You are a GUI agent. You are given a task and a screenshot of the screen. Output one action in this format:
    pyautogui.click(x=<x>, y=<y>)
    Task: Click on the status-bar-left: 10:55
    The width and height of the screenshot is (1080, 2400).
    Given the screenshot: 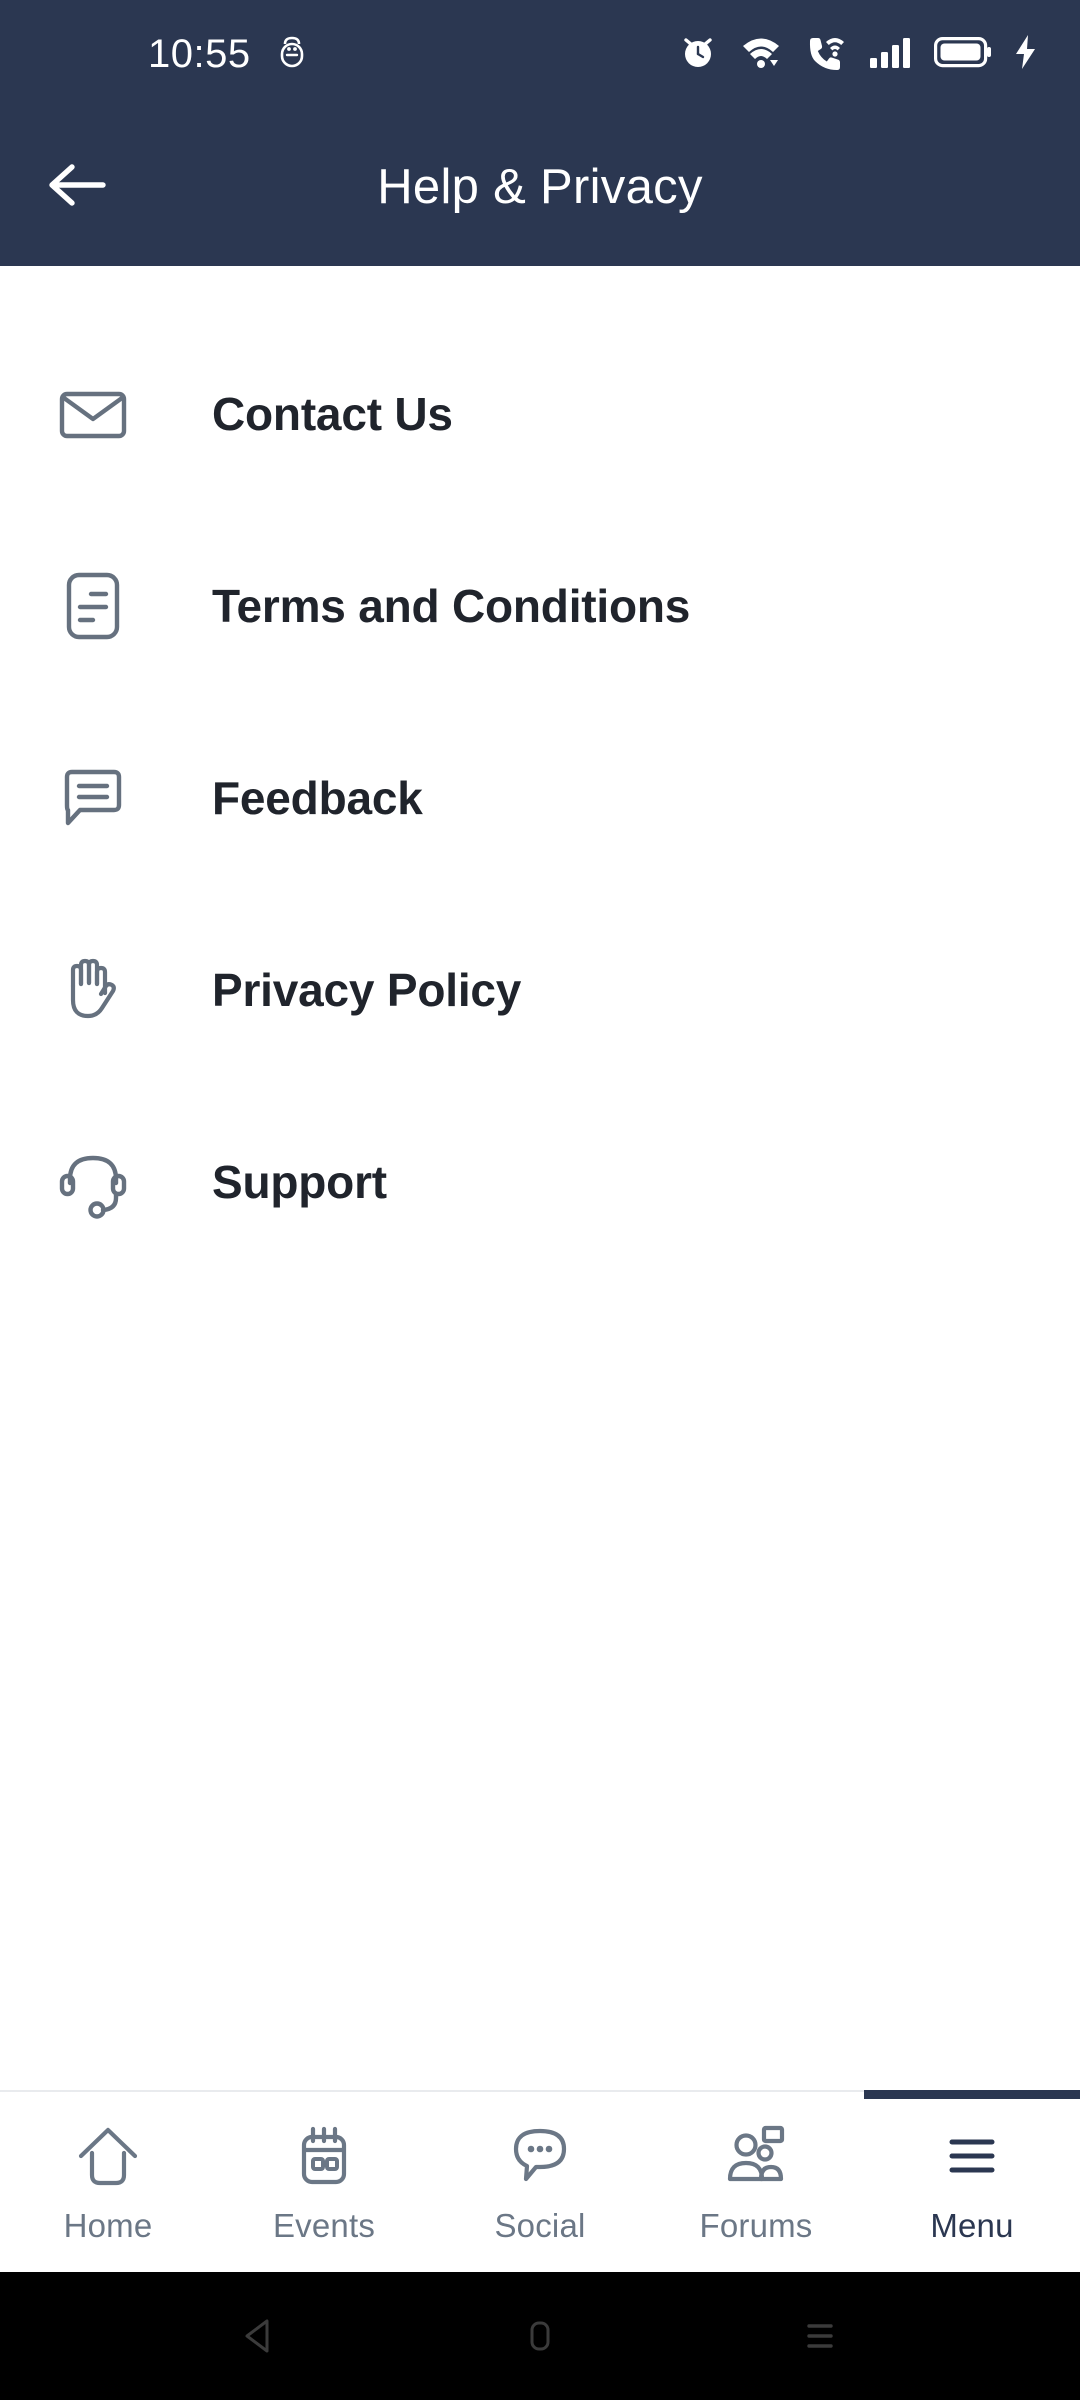 What is the action you would take?
    pyautogui.click(x=226, y=54)
    